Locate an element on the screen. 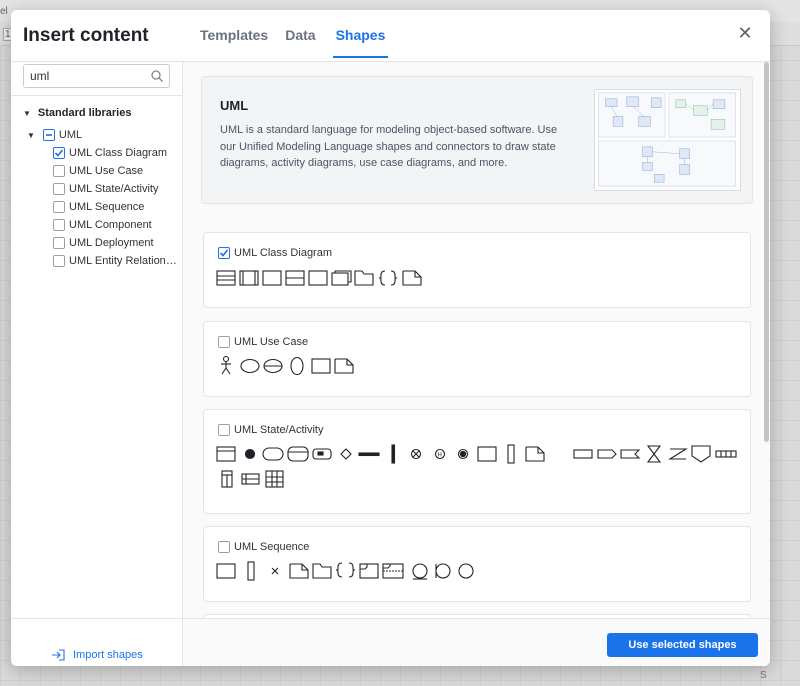 This screenshot has height=686, width=800. tree-item-uml-component: UML Component is located at coordinates (102, 225).